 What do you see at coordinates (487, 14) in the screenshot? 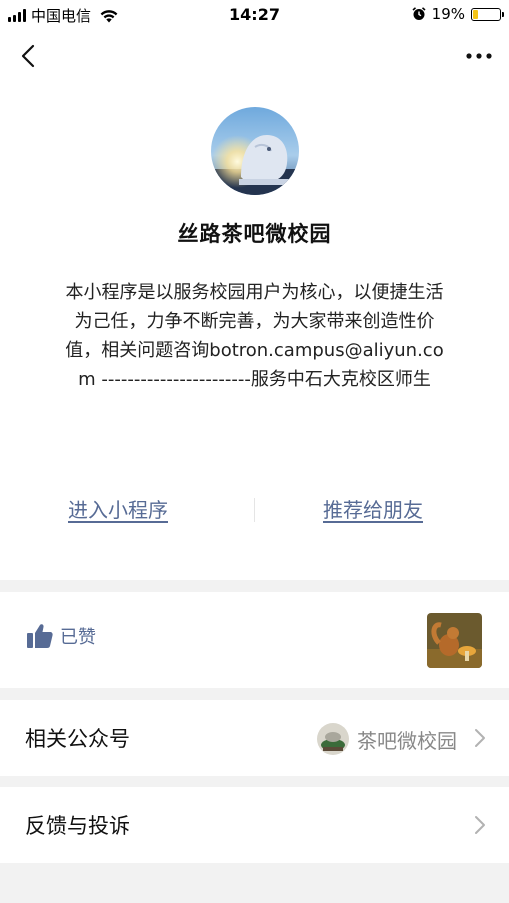
I see `battery-icon` at bounding box center [487, 14].